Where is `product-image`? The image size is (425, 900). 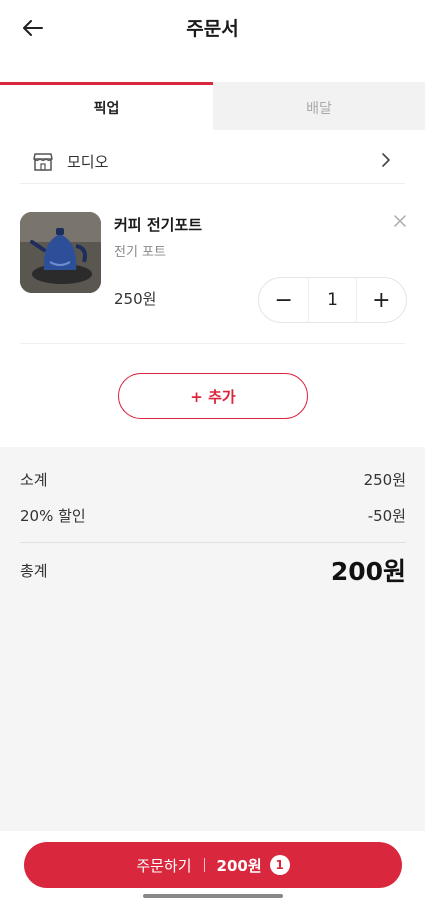
product-image is located at coordinates (60, 252).